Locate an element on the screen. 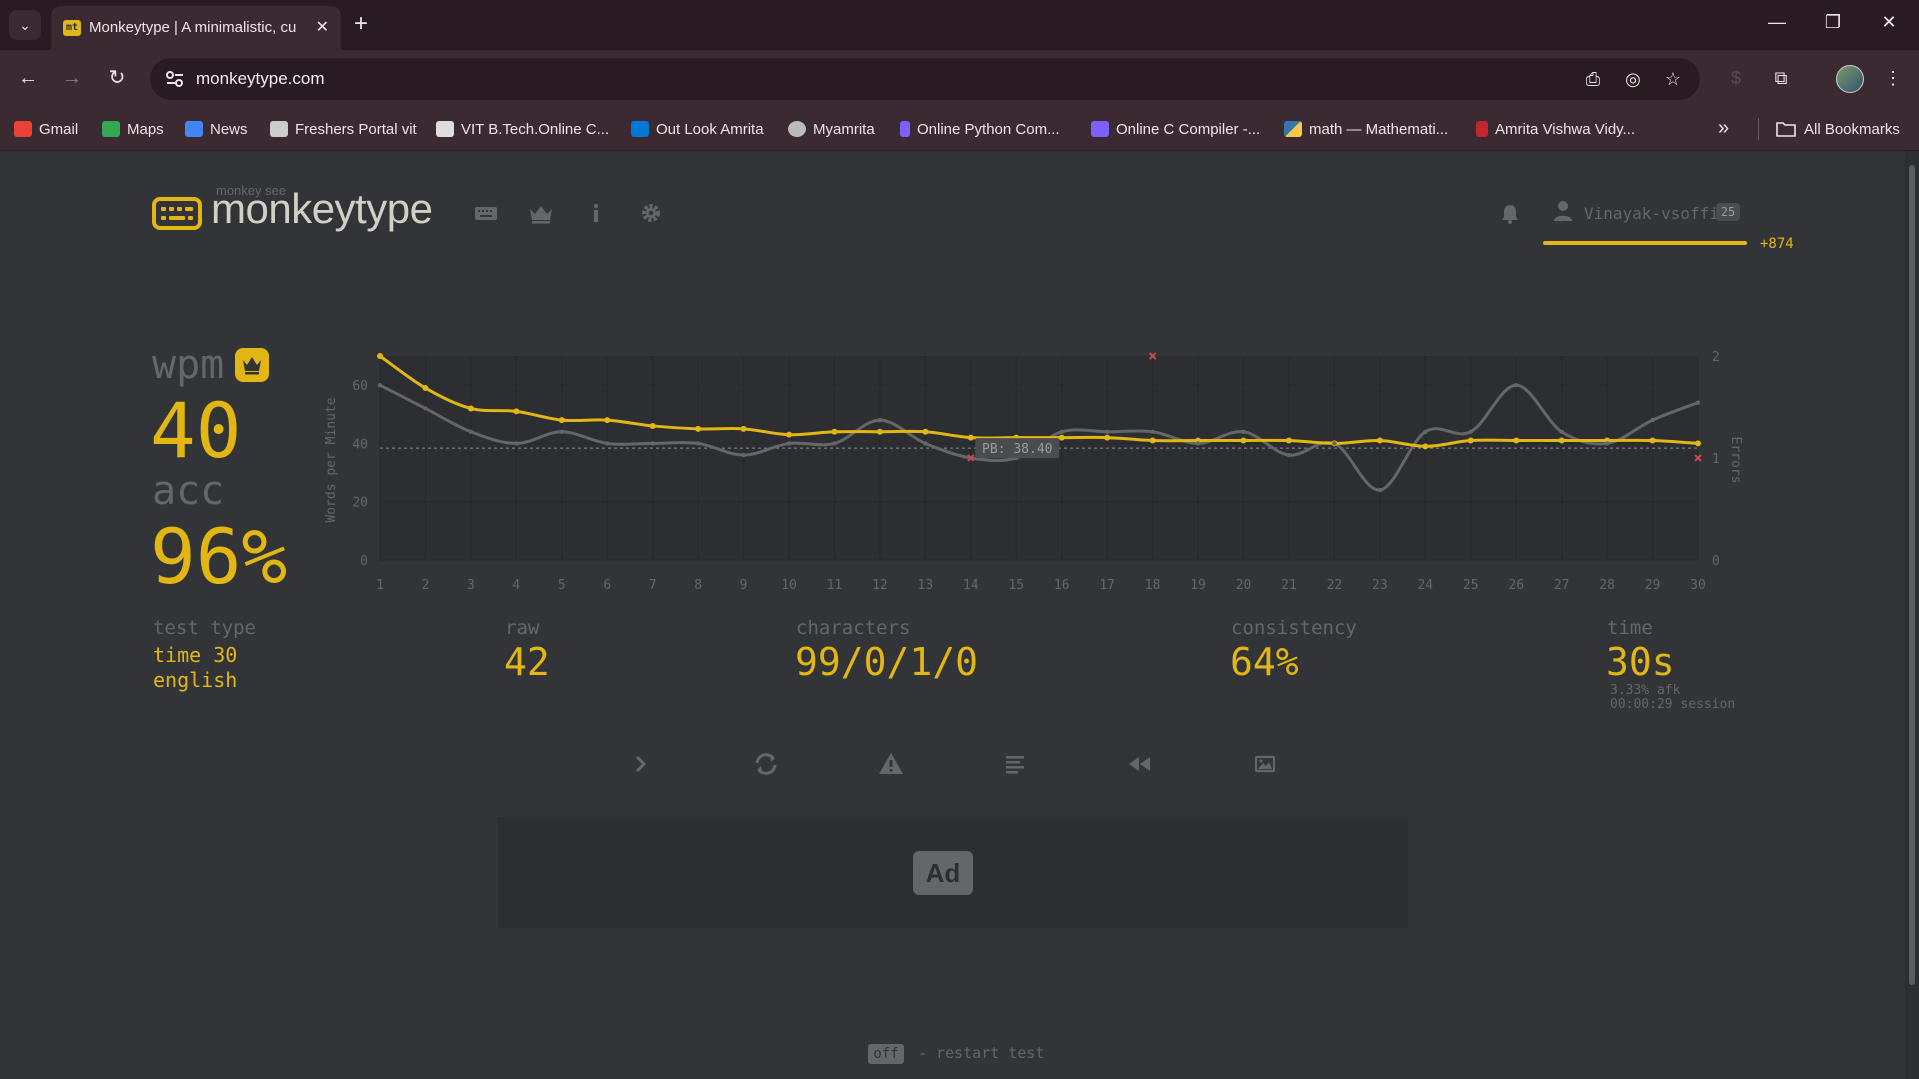  x-tick-label: 3 is located at coordinates (471, 585).